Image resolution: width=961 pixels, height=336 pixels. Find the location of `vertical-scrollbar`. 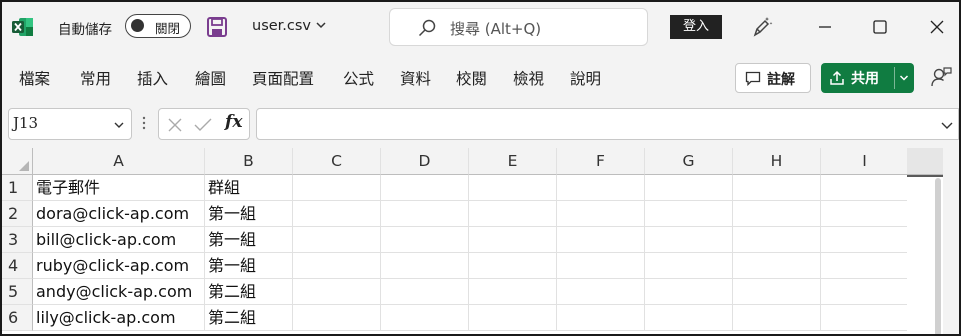

vertical-scrollbar is located at coordinates (925, 241).